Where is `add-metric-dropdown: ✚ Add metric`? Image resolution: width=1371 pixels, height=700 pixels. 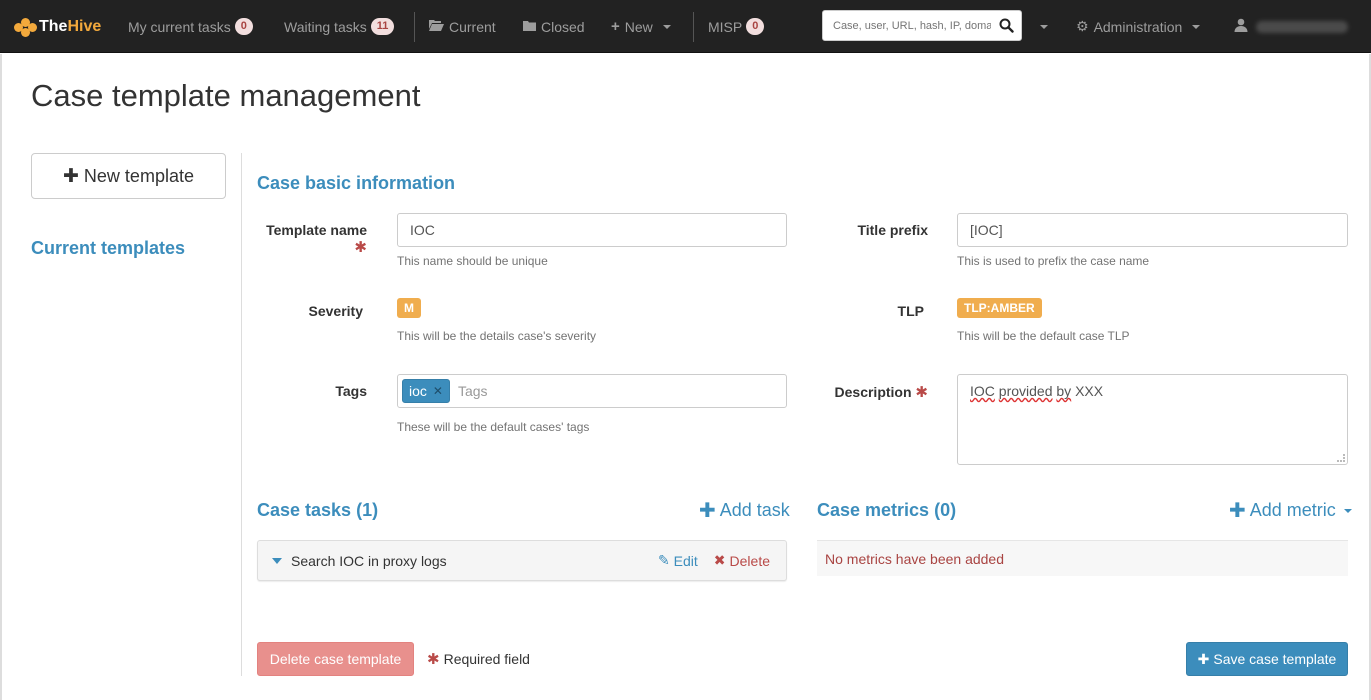
add-metric-dropdown: ✚ Add metric is located at coordinates (1290, 510).